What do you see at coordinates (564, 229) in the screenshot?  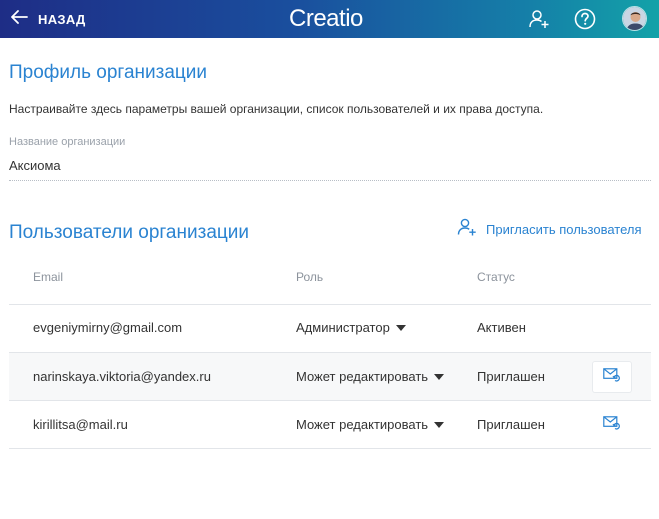 I see `invite-user-label: Пригласить пользователя` at bounding box center [564, 229].